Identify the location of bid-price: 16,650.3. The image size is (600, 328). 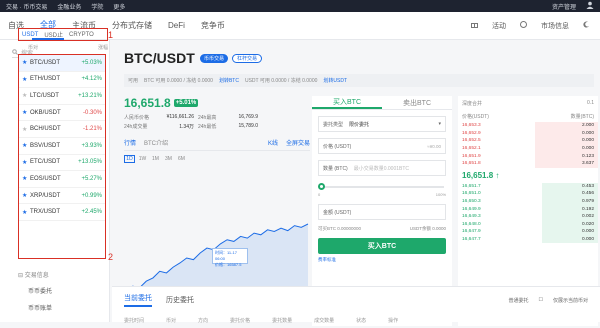
(471, 202).